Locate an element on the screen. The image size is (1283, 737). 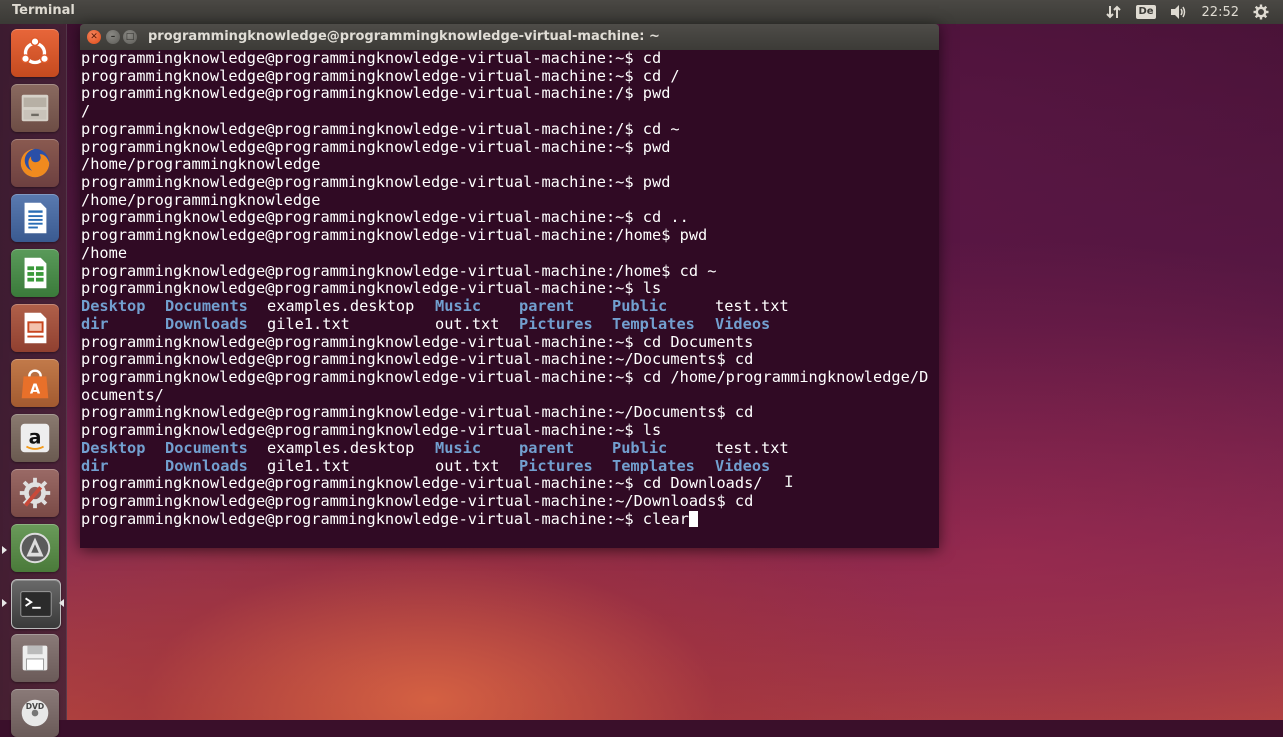
minimize-button: – is located at coordinates (113, 37).